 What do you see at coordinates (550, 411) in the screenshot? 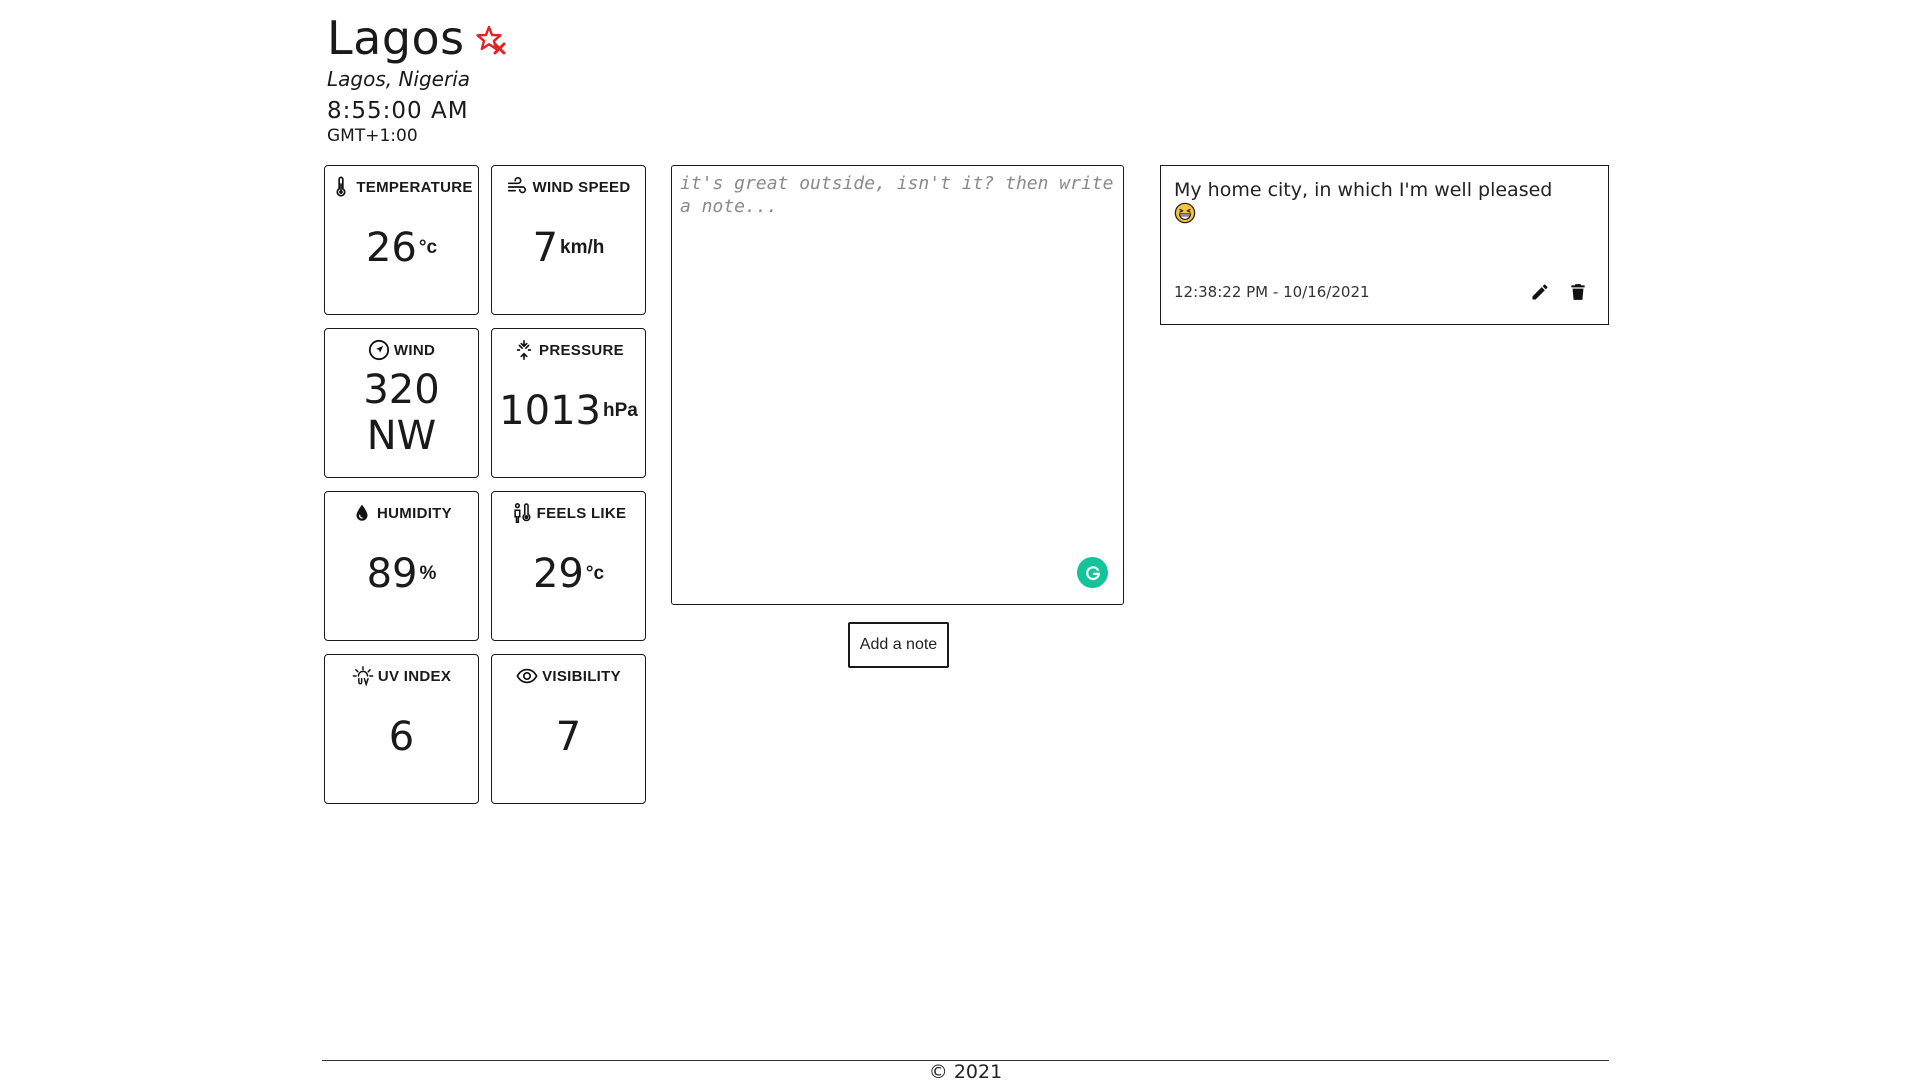
I see `pressure-value: 1013` at bounding box center [550, 411].